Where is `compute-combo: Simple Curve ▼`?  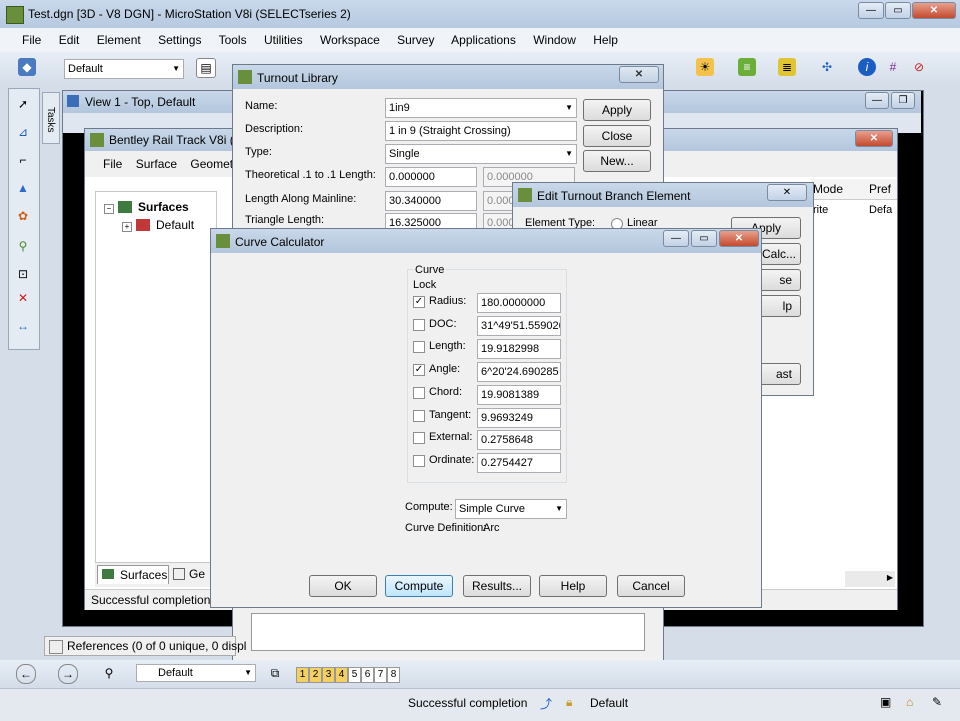
compute-combo: Simple Curve ▼ is located at coordinates (511, 509).